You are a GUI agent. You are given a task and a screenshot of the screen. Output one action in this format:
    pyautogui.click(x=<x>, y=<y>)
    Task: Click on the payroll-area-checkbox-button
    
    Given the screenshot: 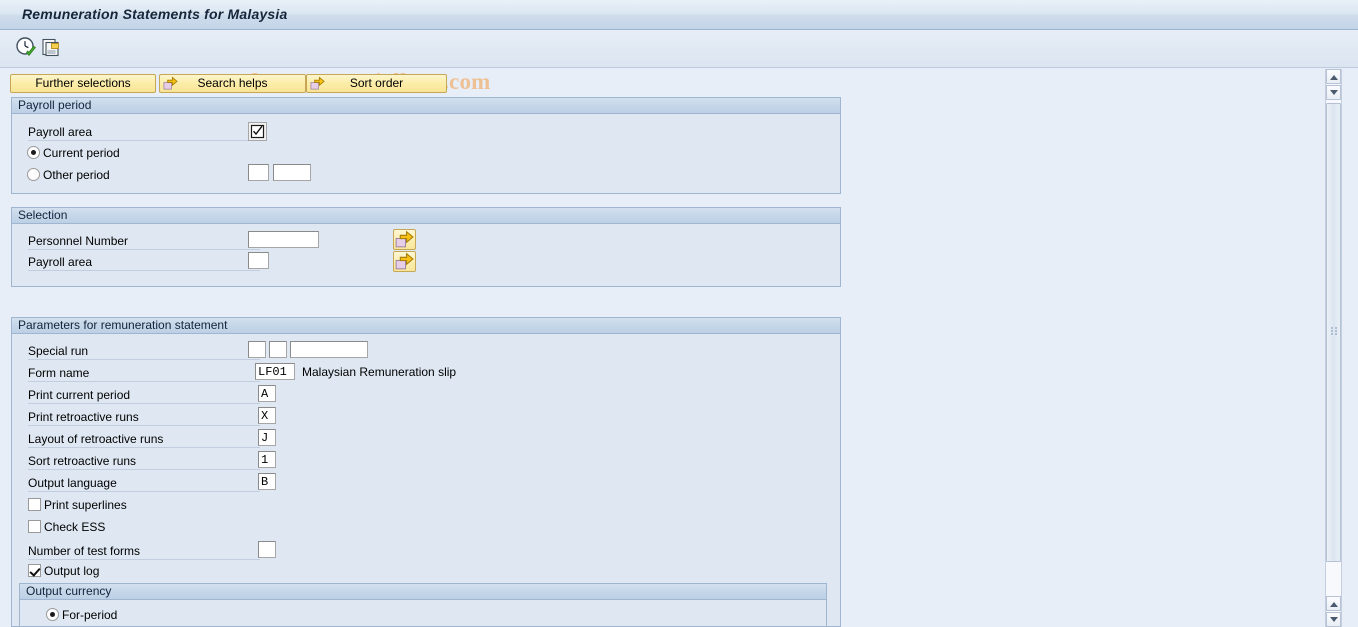 What is the action you would take?
    pyautogui.click(x=257, y=131)
    